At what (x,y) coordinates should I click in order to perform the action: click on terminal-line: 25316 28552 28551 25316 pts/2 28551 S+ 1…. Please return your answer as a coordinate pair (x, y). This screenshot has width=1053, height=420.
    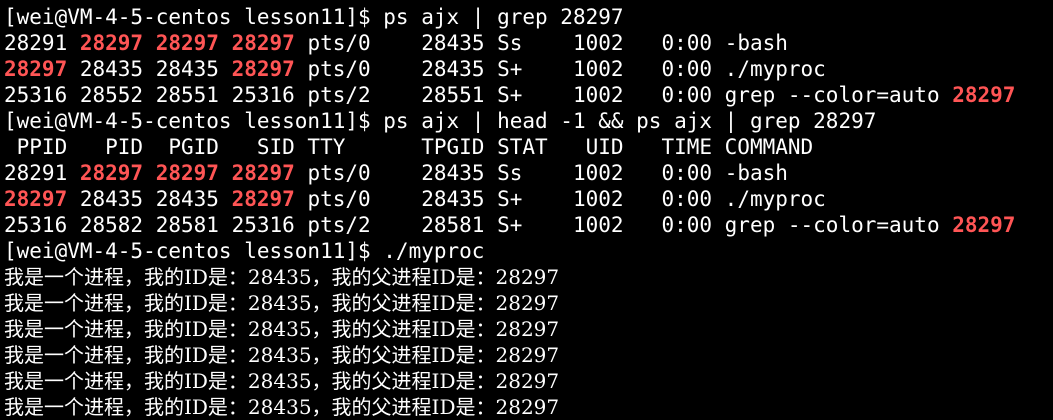
    Looking at the image, I should click on (528, 95).